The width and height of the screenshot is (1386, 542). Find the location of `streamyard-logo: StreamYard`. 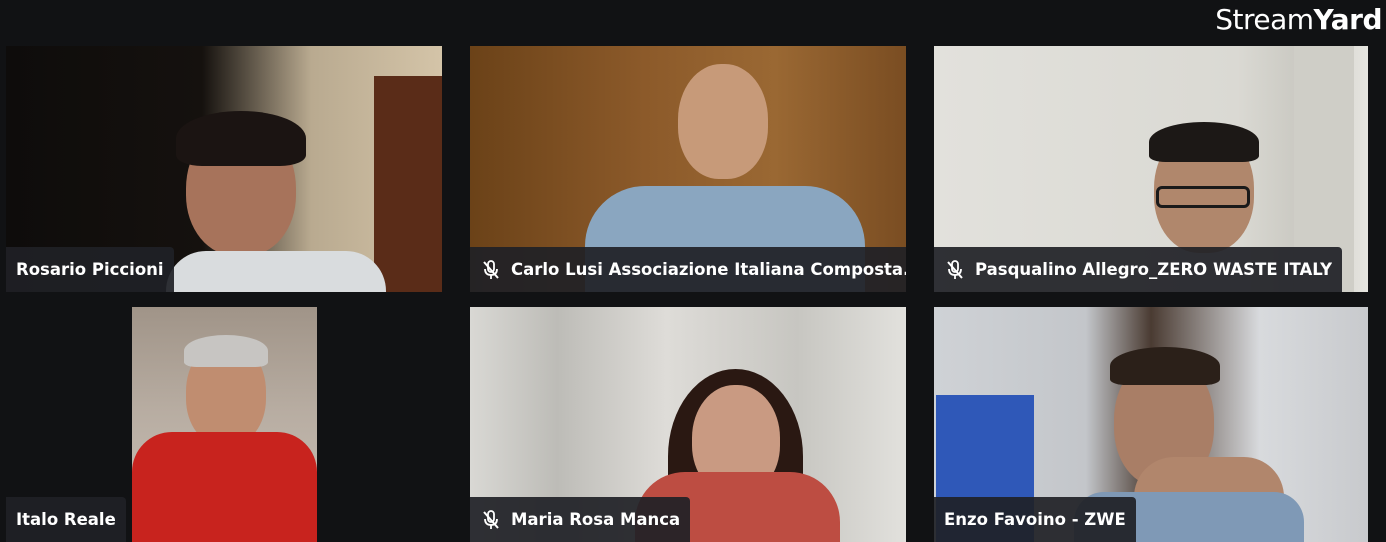

streamyard-logo: StreamYard is located at coordinates (1298, 19).